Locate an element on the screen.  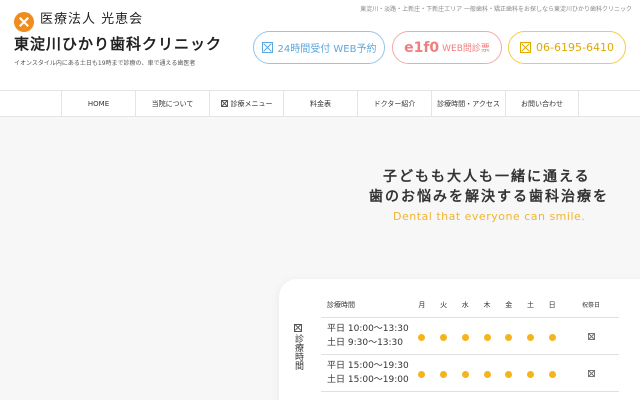
clinic-org-name: 医療法人 光恵会 is located at coordinates (92, 19).